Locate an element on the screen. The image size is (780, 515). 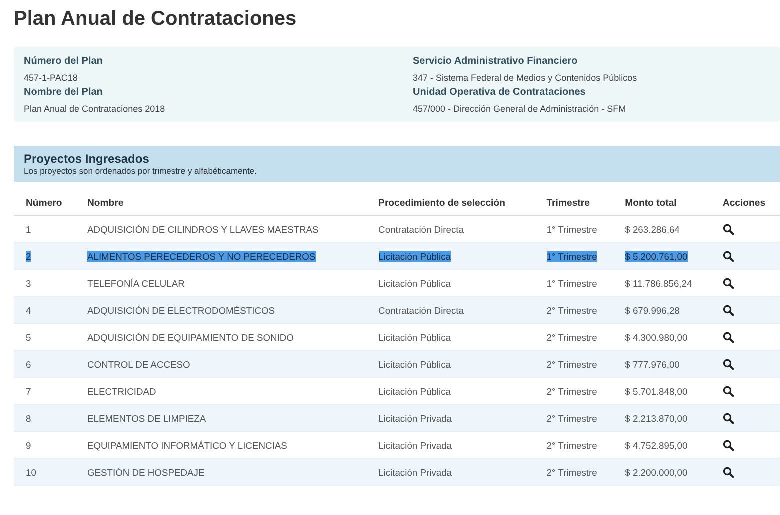
column-header: Trimestre is located at coordinates (574, 205).